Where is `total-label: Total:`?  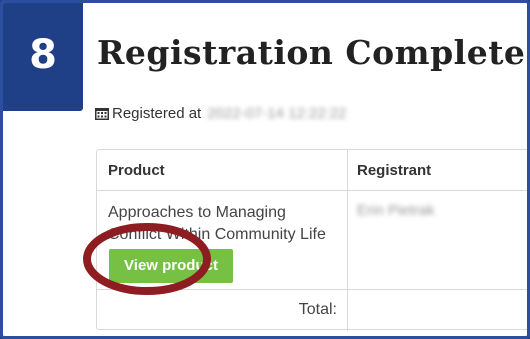 total-label: Total: is located at coordinates (317, 309).